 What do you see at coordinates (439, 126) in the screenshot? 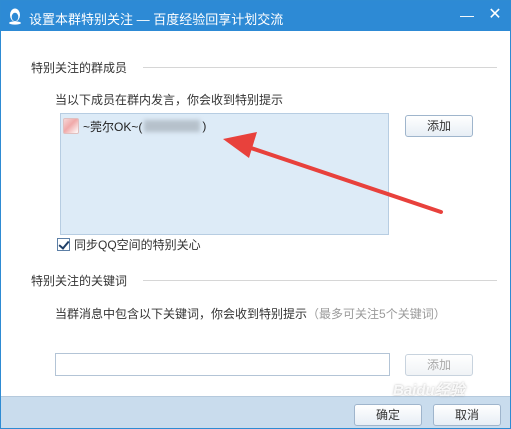
I see `add-member-button: 添加` at bounding box center [439, 126].